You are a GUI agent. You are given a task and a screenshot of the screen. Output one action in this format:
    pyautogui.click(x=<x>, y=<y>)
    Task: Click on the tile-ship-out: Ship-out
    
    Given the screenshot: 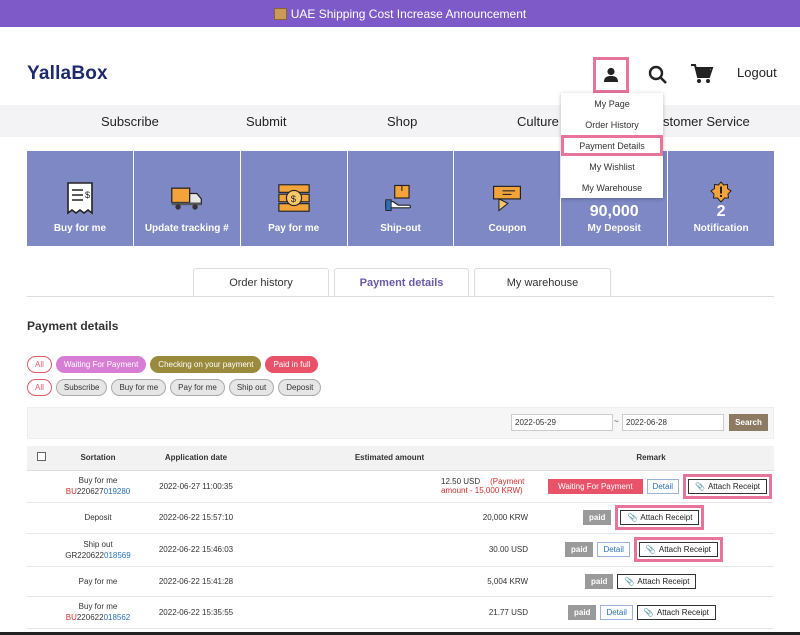 What is the action you would take?
    pyautogui.click(x=401, y=198)
    